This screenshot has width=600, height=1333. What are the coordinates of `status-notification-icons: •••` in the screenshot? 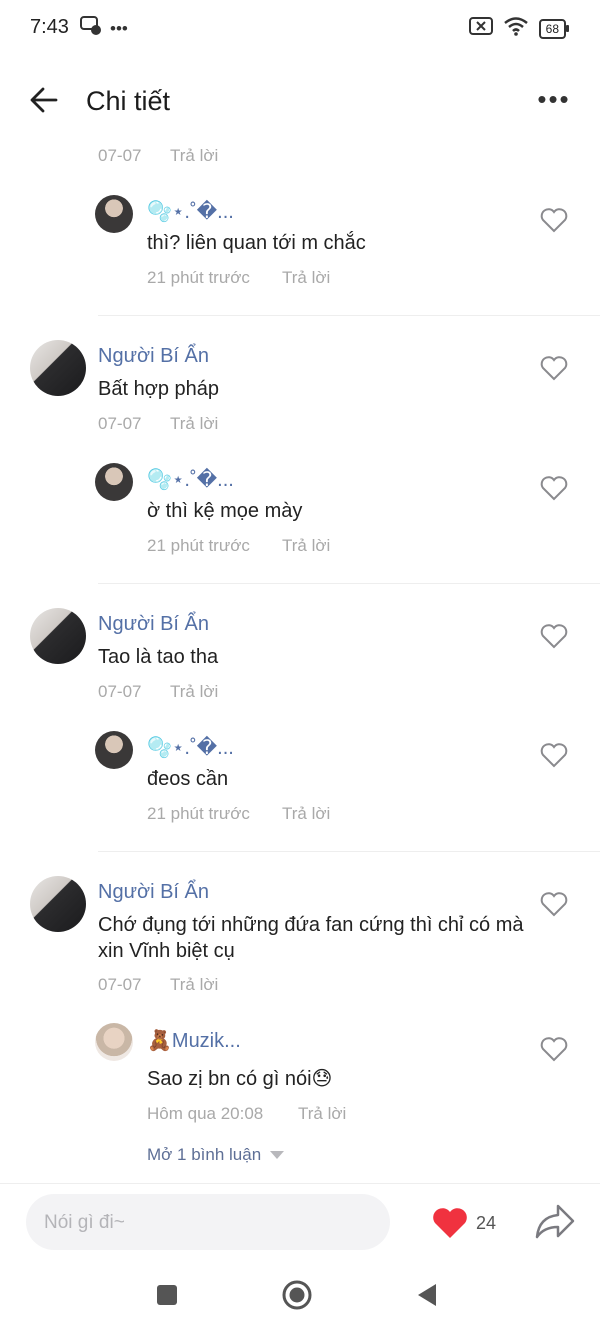 It's located at (104, 28).